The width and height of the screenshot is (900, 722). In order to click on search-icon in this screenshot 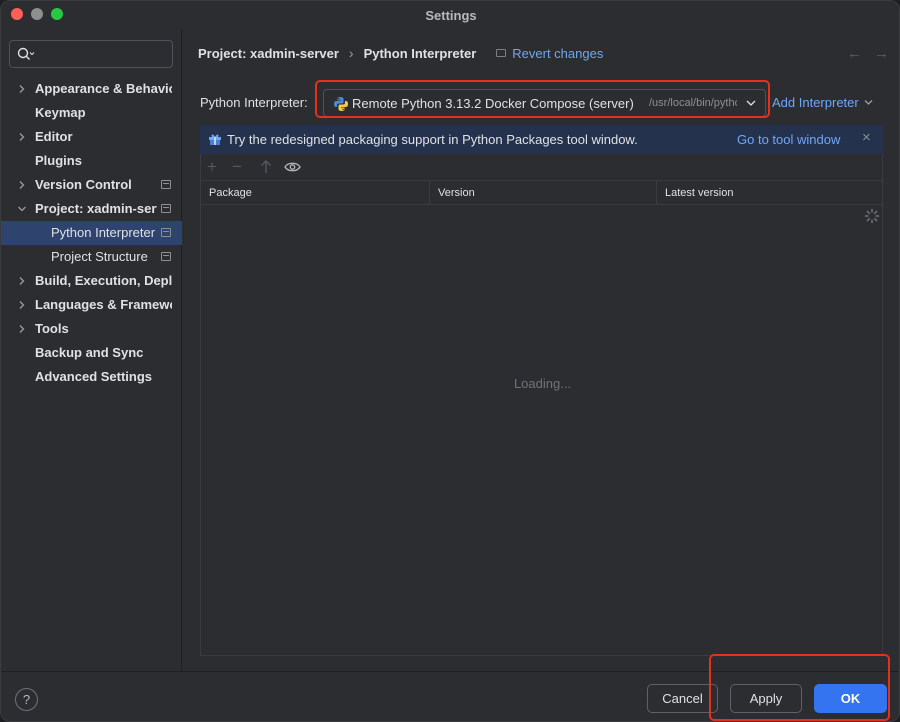, I will do `click(26, 53)`.